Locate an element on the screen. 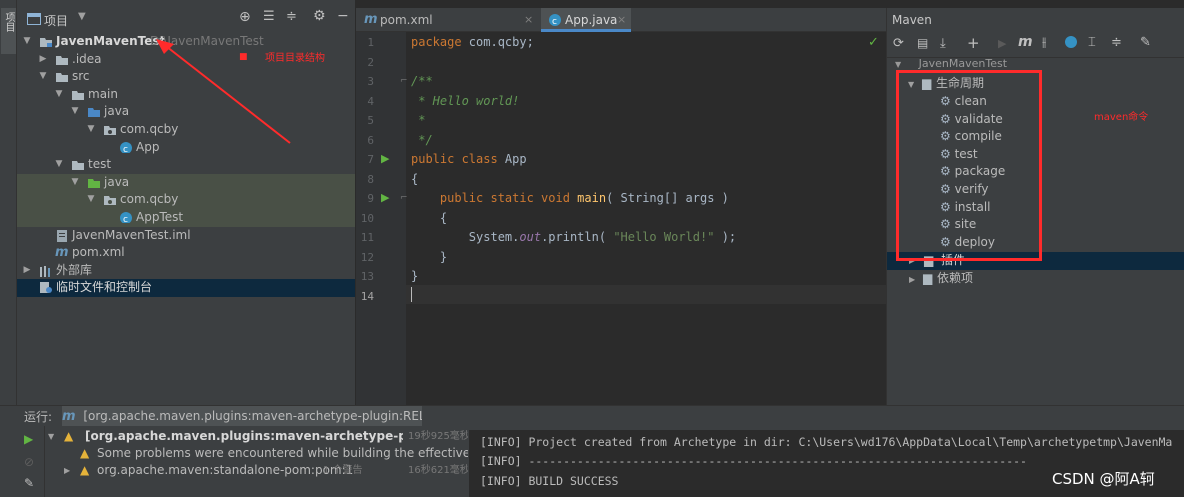  scratch-icon is located at coordinates (46, 288).